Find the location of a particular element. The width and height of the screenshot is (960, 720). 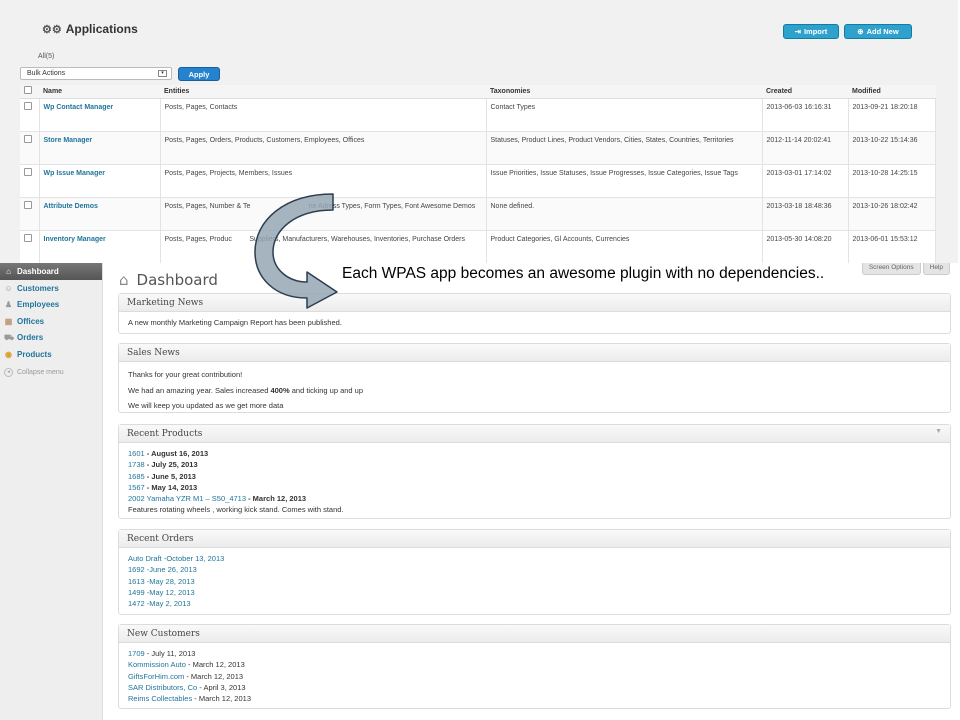

order-link: 1692 -June 26, 2013 is located at coordinates (534, 569).